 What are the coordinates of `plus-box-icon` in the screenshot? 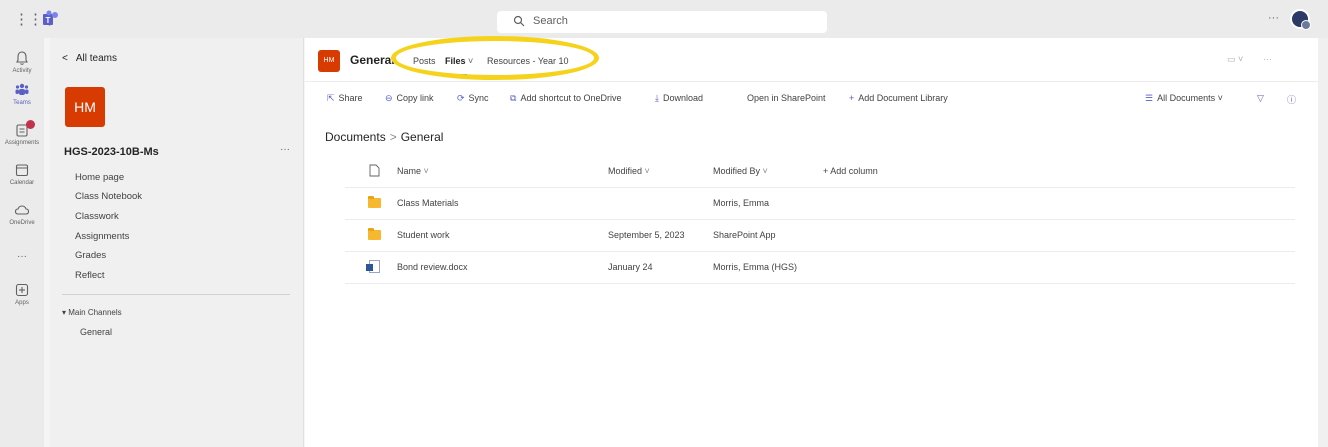 It's located at (22, 290).